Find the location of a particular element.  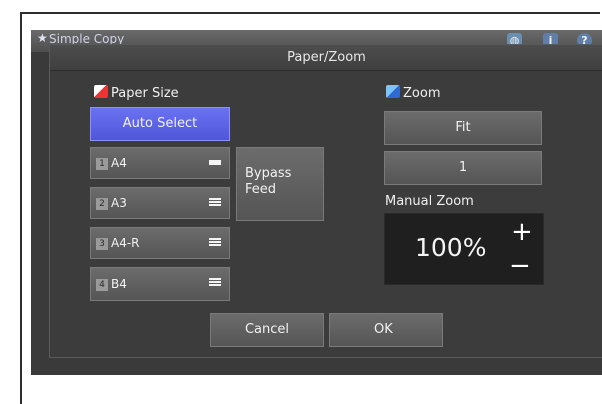

auto-select-button: Auto Select is located at coordinates (160, 124).